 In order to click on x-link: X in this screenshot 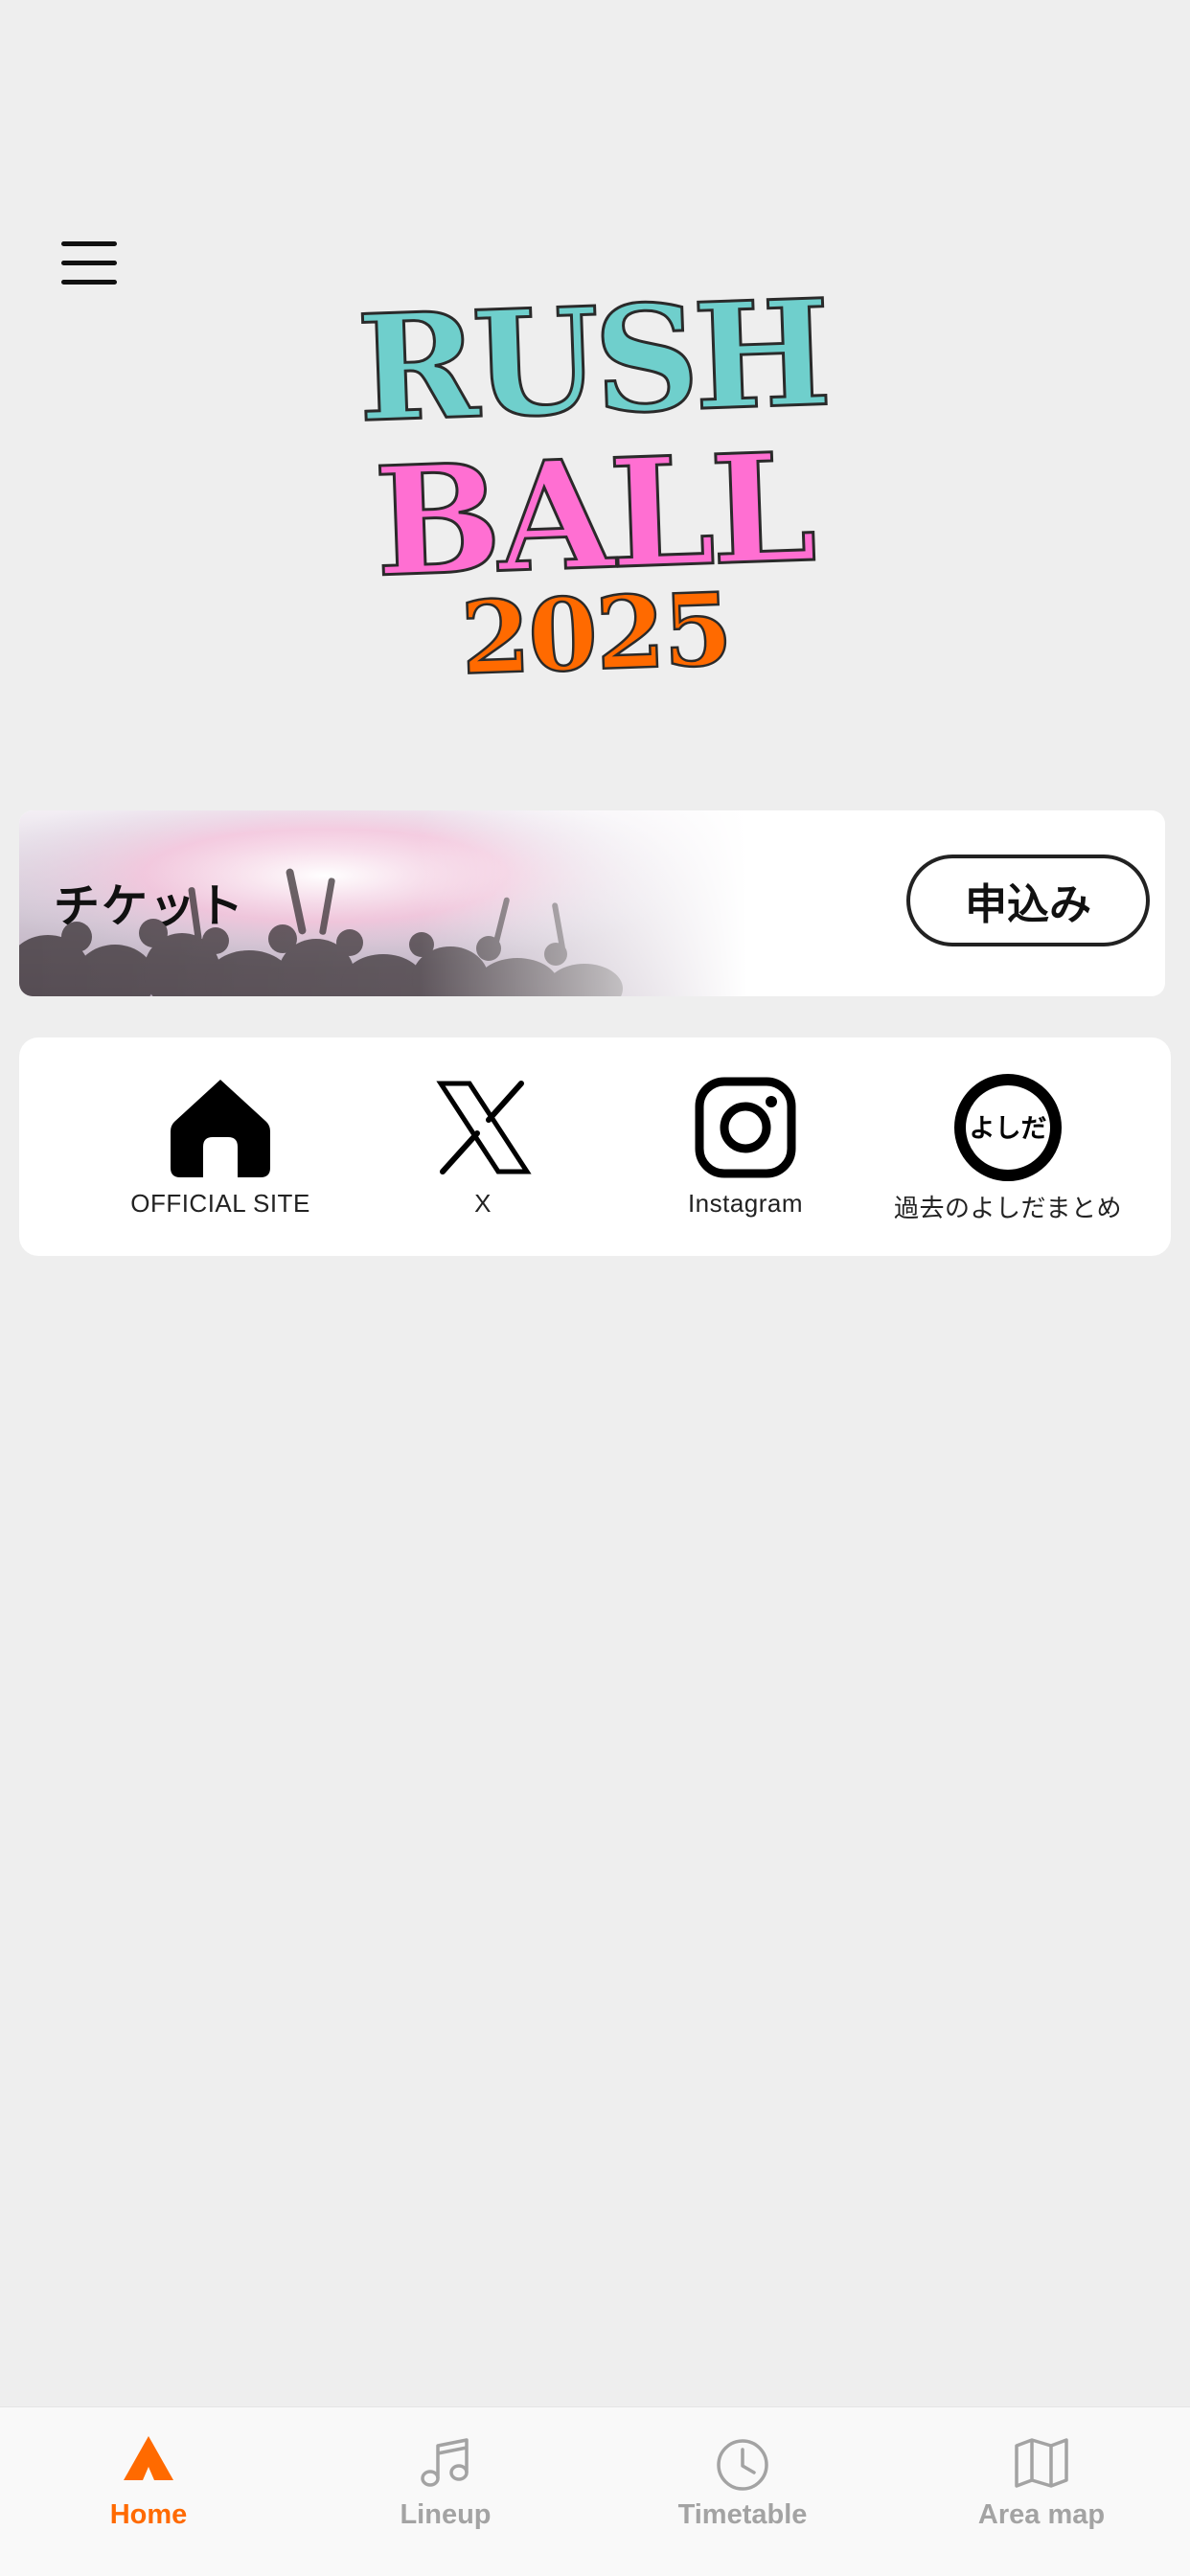, I will do `click(483, 1154)`.